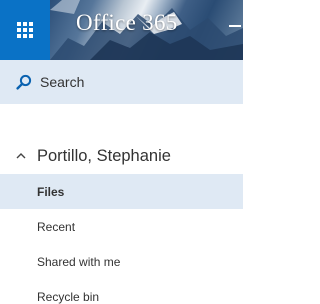  Describe the element at coordinates (235, 26) in the screenshot. I see `banner-dash-mark` at that location.